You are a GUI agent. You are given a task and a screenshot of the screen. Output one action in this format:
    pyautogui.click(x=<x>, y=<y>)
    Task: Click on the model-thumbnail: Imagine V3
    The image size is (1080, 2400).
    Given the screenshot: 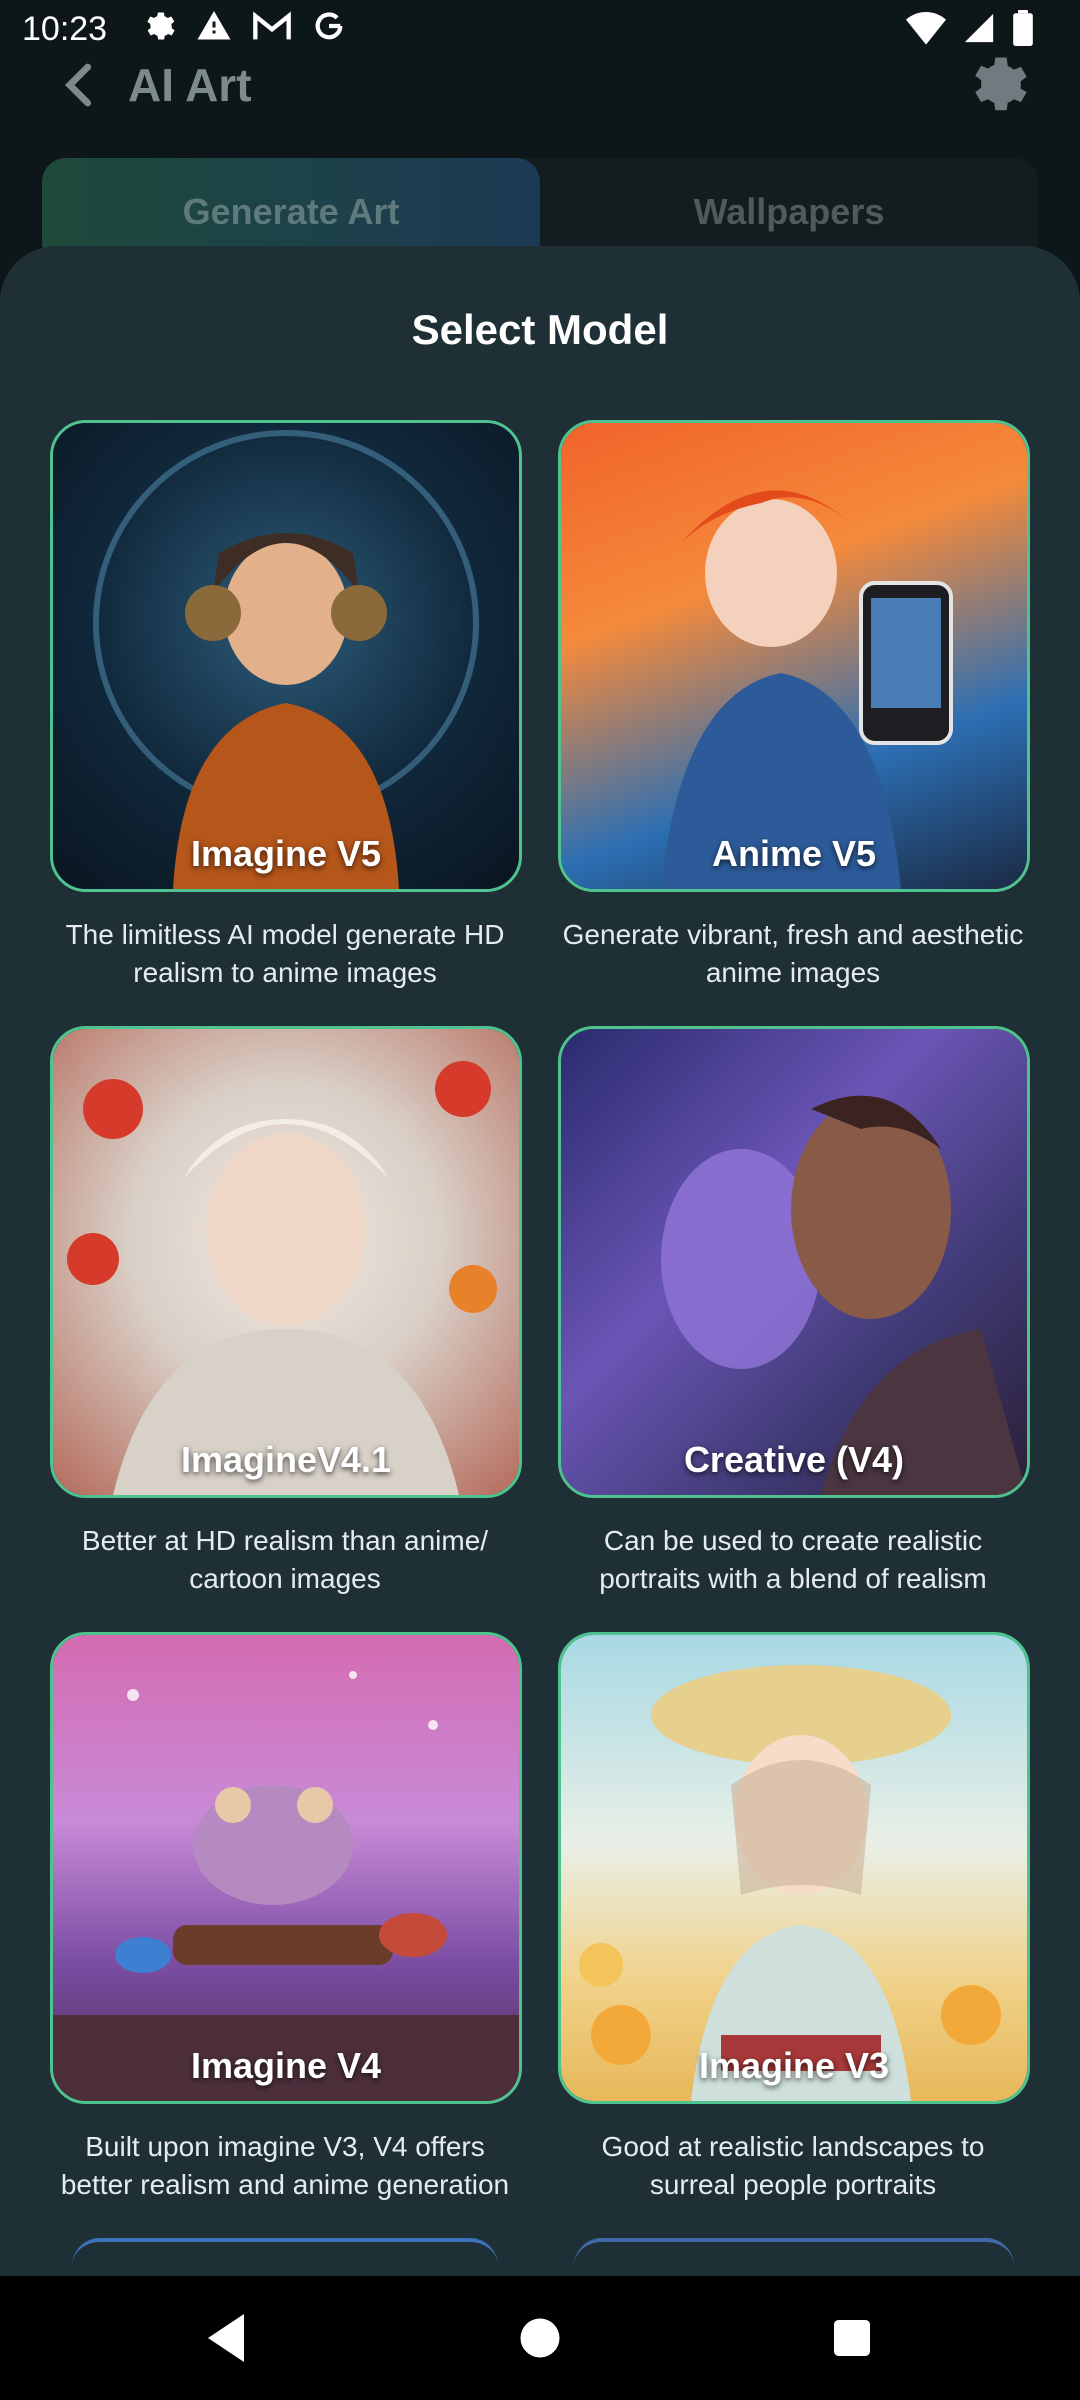 What is the action you would take?
    pyautogui.click(x=794, y=1868)
    